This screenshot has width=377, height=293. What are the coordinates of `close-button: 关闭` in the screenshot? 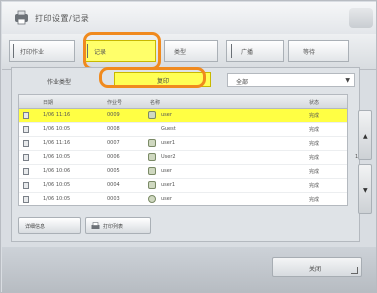 It's located at (317, 267).